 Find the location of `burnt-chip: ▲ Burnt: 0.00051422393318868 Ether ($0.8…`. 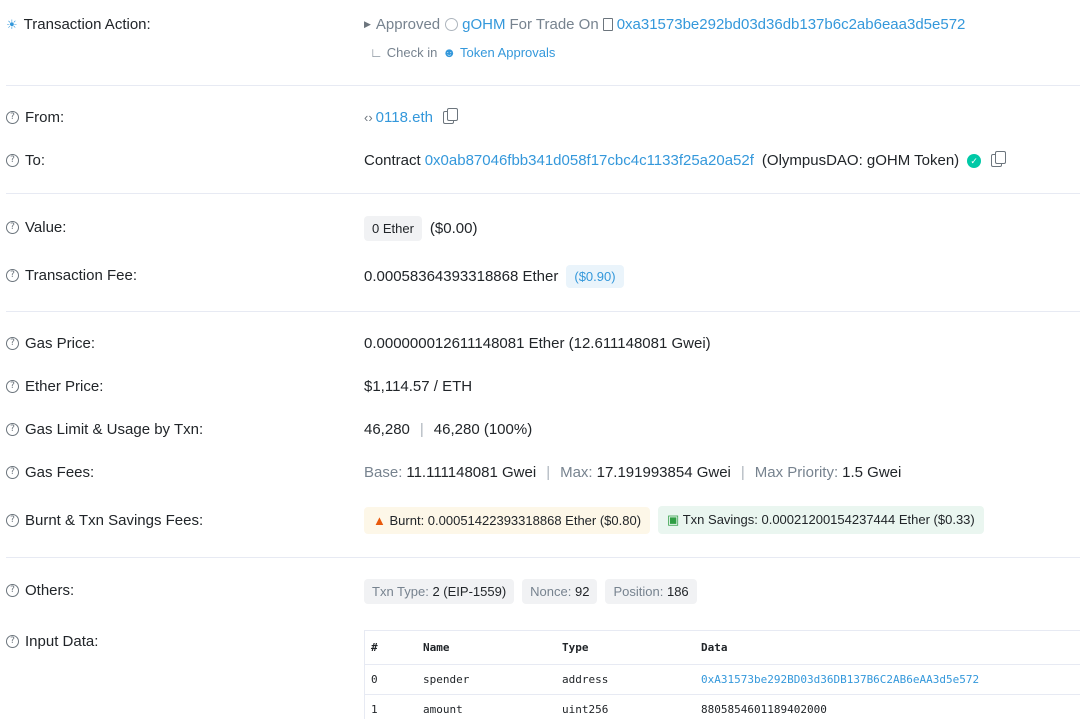

burnt-chip: ▲ Burnt: 0.00051422393318868 Ether ($0.8… is located at coordinates (507, 520).